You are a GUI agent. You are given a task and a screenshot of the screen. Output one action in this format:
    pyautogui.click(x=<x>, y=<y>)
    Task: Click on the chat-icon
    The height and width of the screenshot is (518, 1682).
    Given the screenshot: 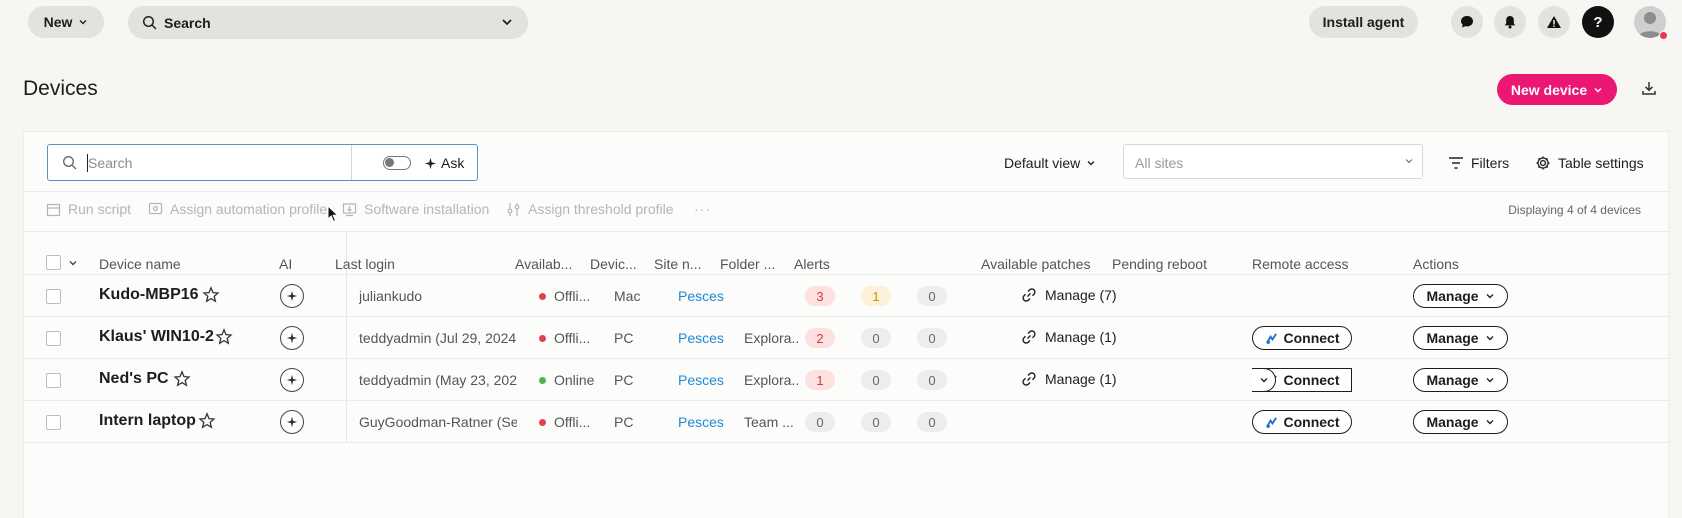 What is the action you would take?
    pyautogui.click(x=1467, y=22)
    